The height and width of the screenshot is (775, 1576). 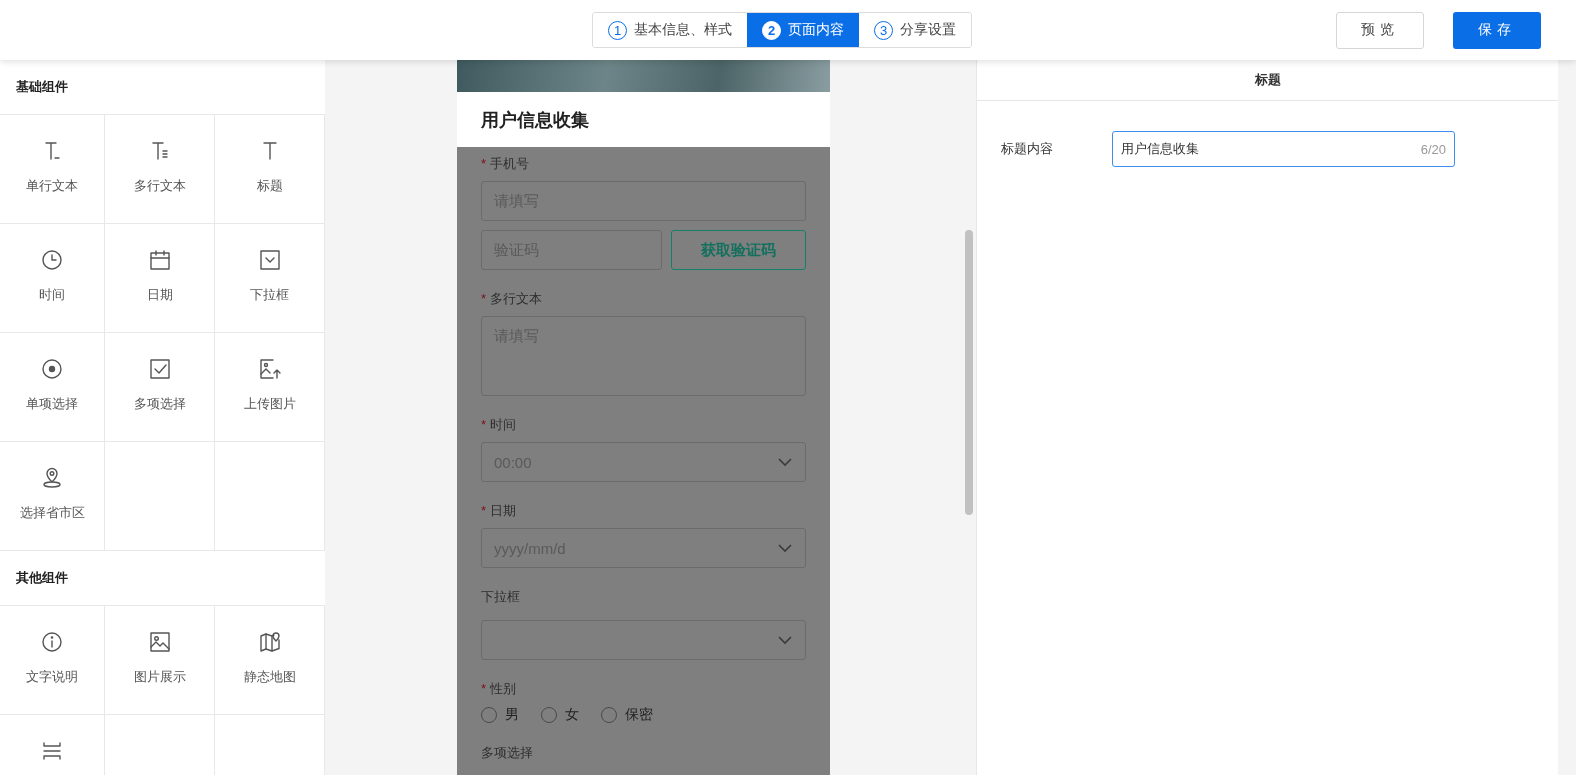 What do you see at coordinates (52, 387) in the screenshot?
I see `component-tile: 单项选择` at bounding box center [52, 387].